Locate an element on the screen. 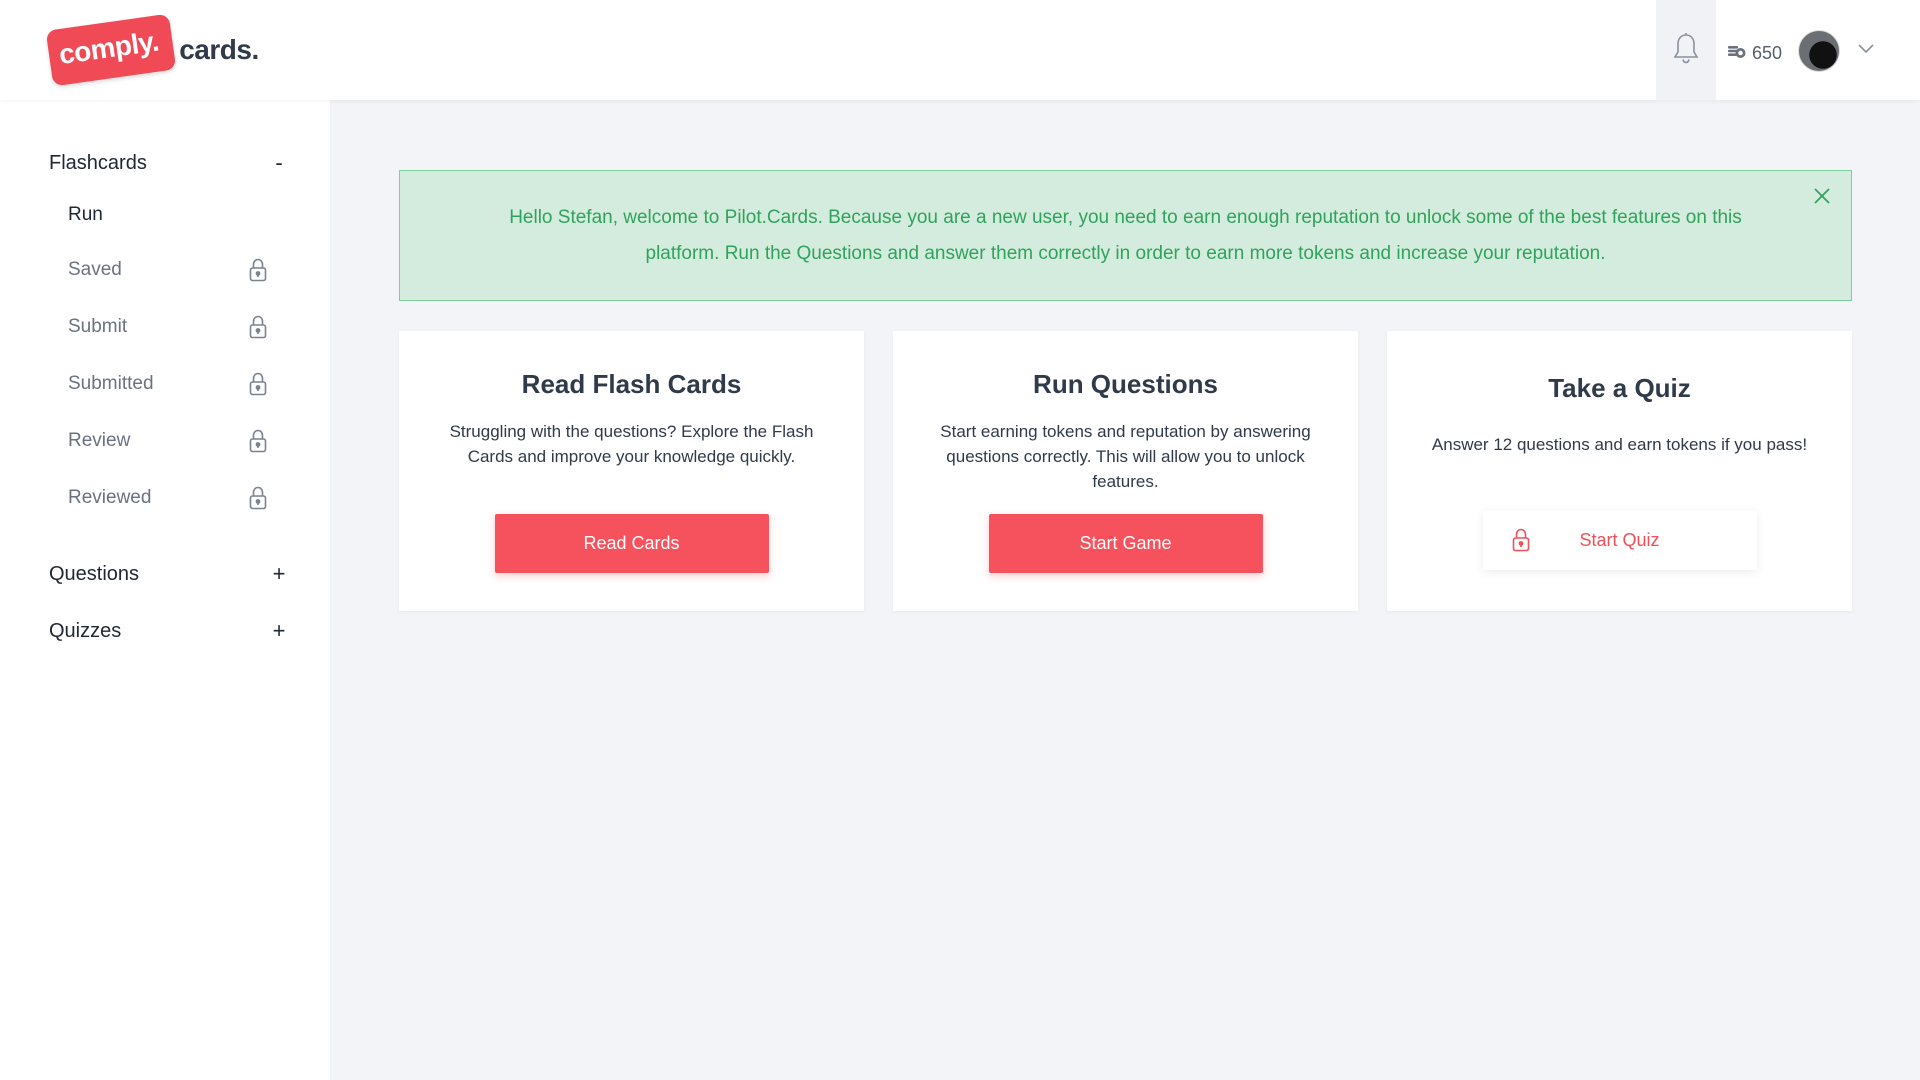 The height and width of the screenshot is (1080, 1920). coins-icon is located at coordinates (1737, 53).